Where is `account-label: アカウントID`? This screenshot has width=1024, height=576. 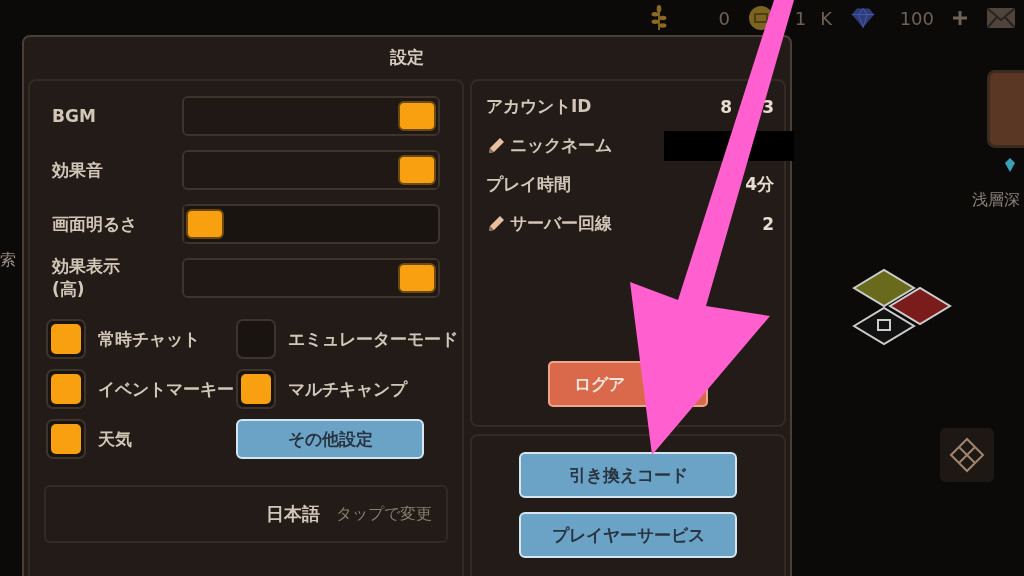 account-label: アカウントID is located at coordinates (539, 106).